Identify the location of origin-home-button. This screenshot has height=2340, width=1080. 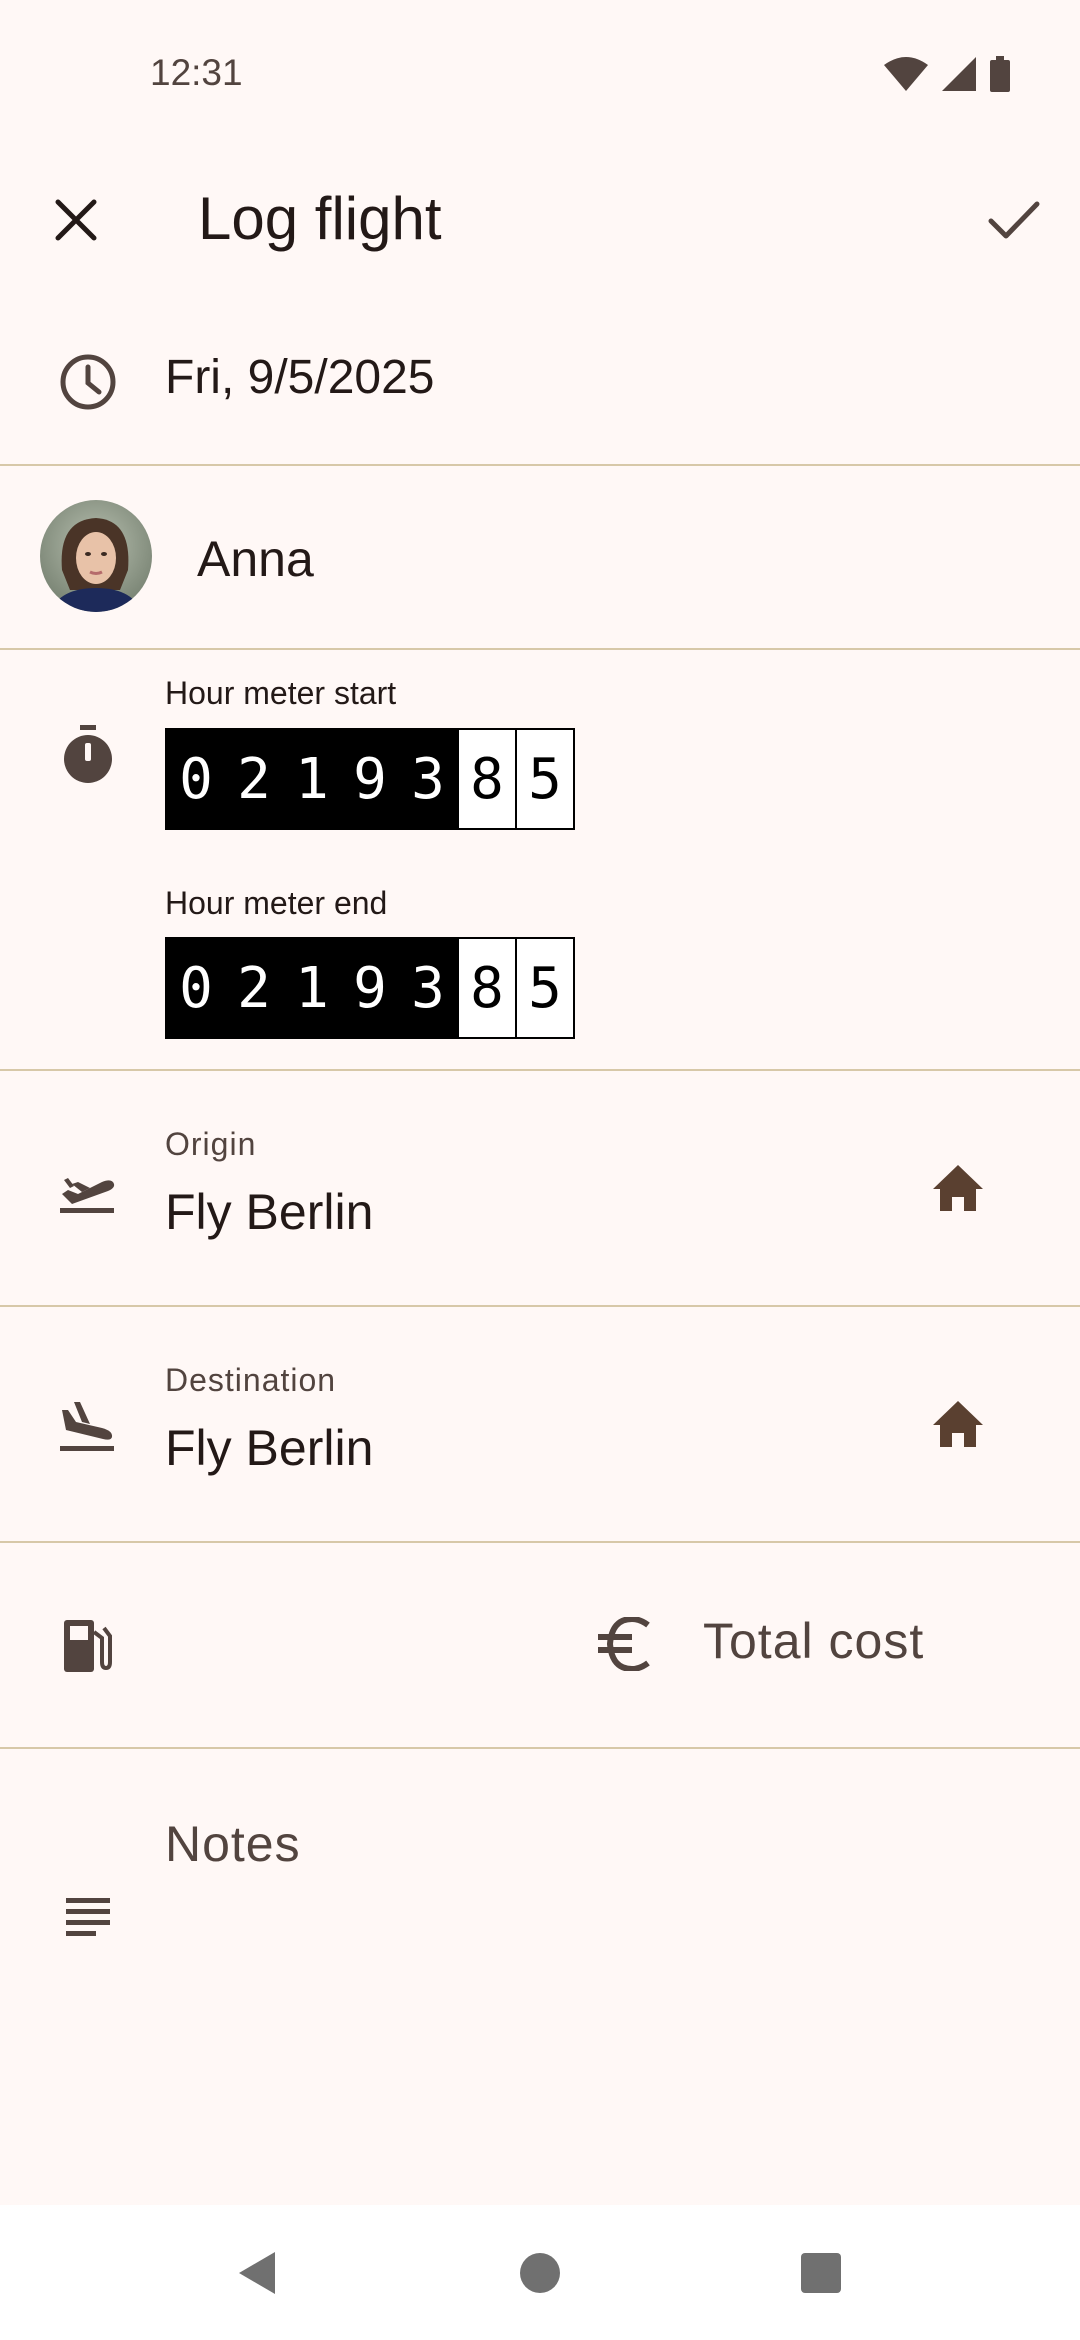
(958, 1190).